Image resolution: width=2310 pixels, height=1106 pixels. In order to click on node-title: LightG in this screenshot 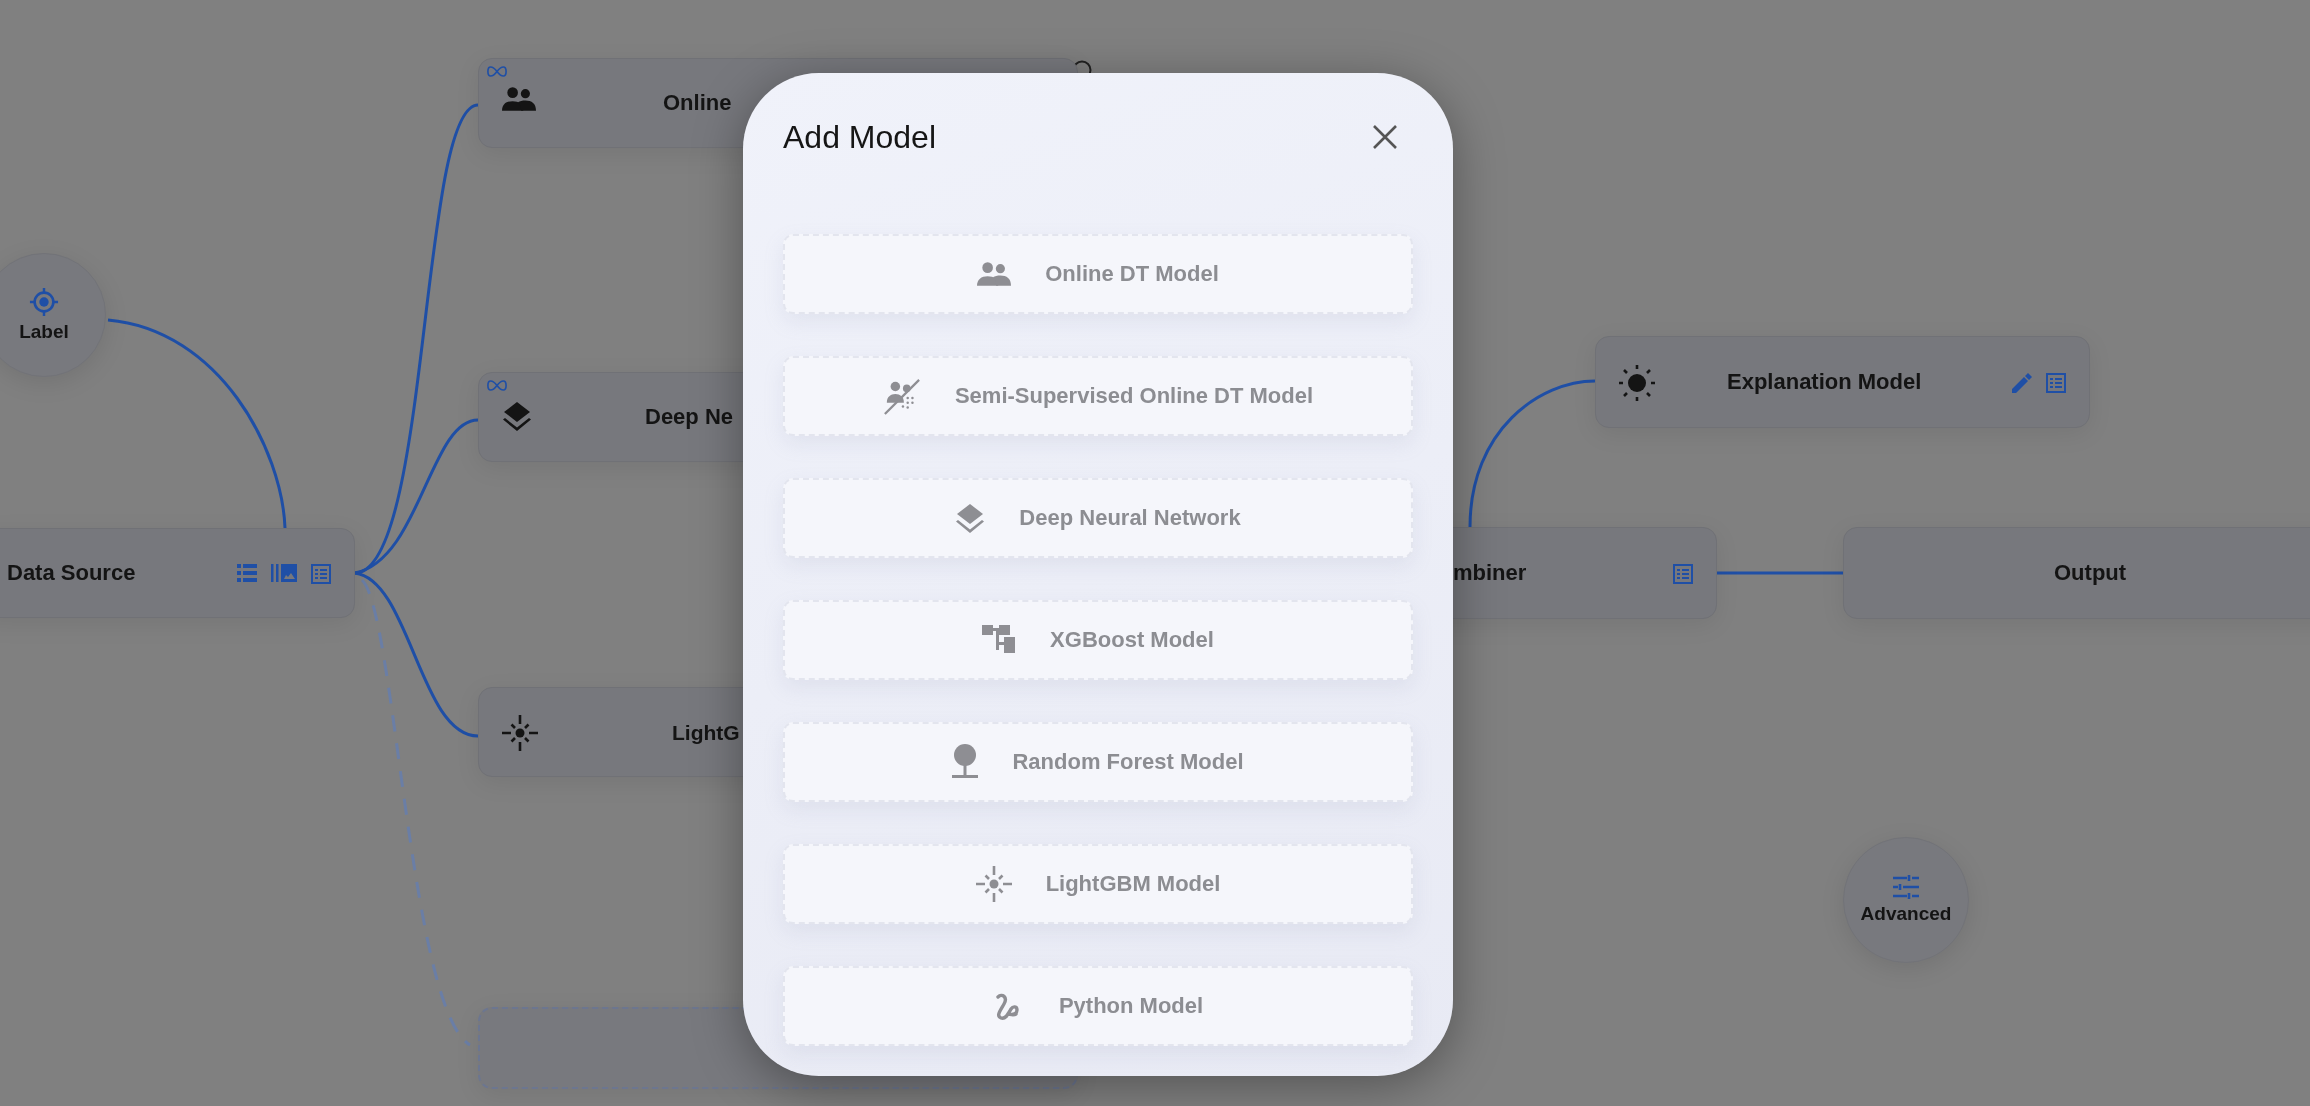, I will do `click(706, 732)`.